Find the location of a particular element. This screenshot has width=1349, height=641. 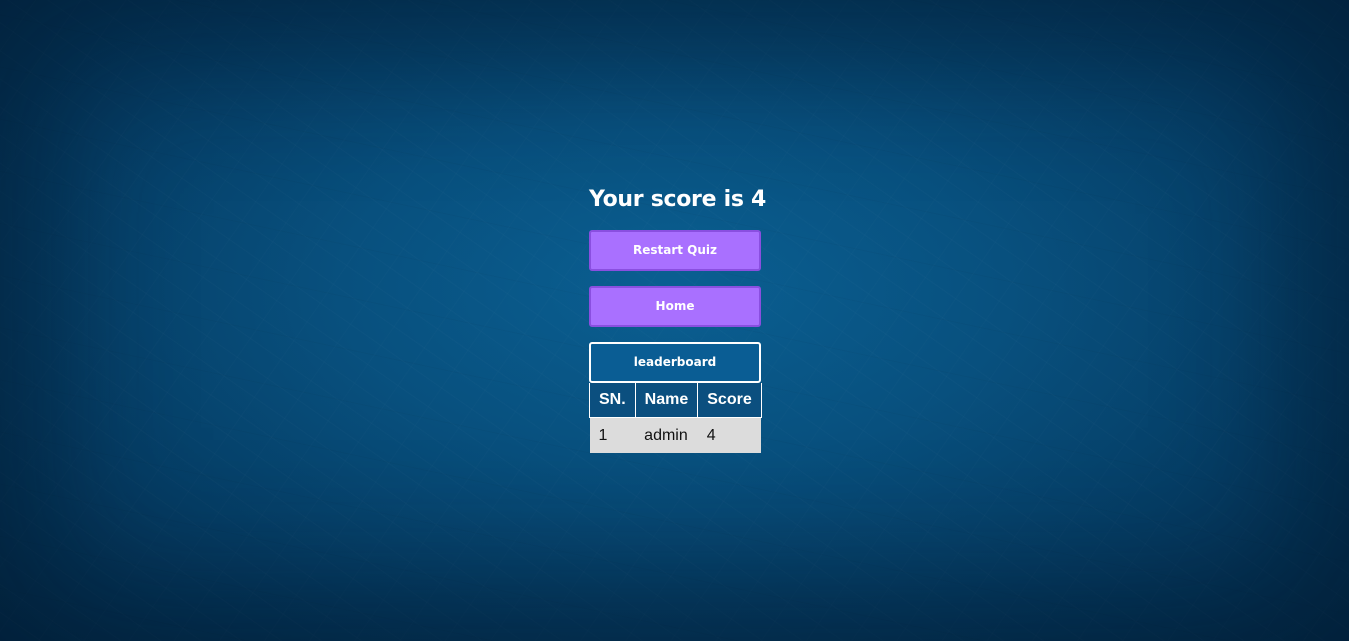

leaderboard-table: SN. Name Score 1 admin 4 is located at coordinates (675, 418).